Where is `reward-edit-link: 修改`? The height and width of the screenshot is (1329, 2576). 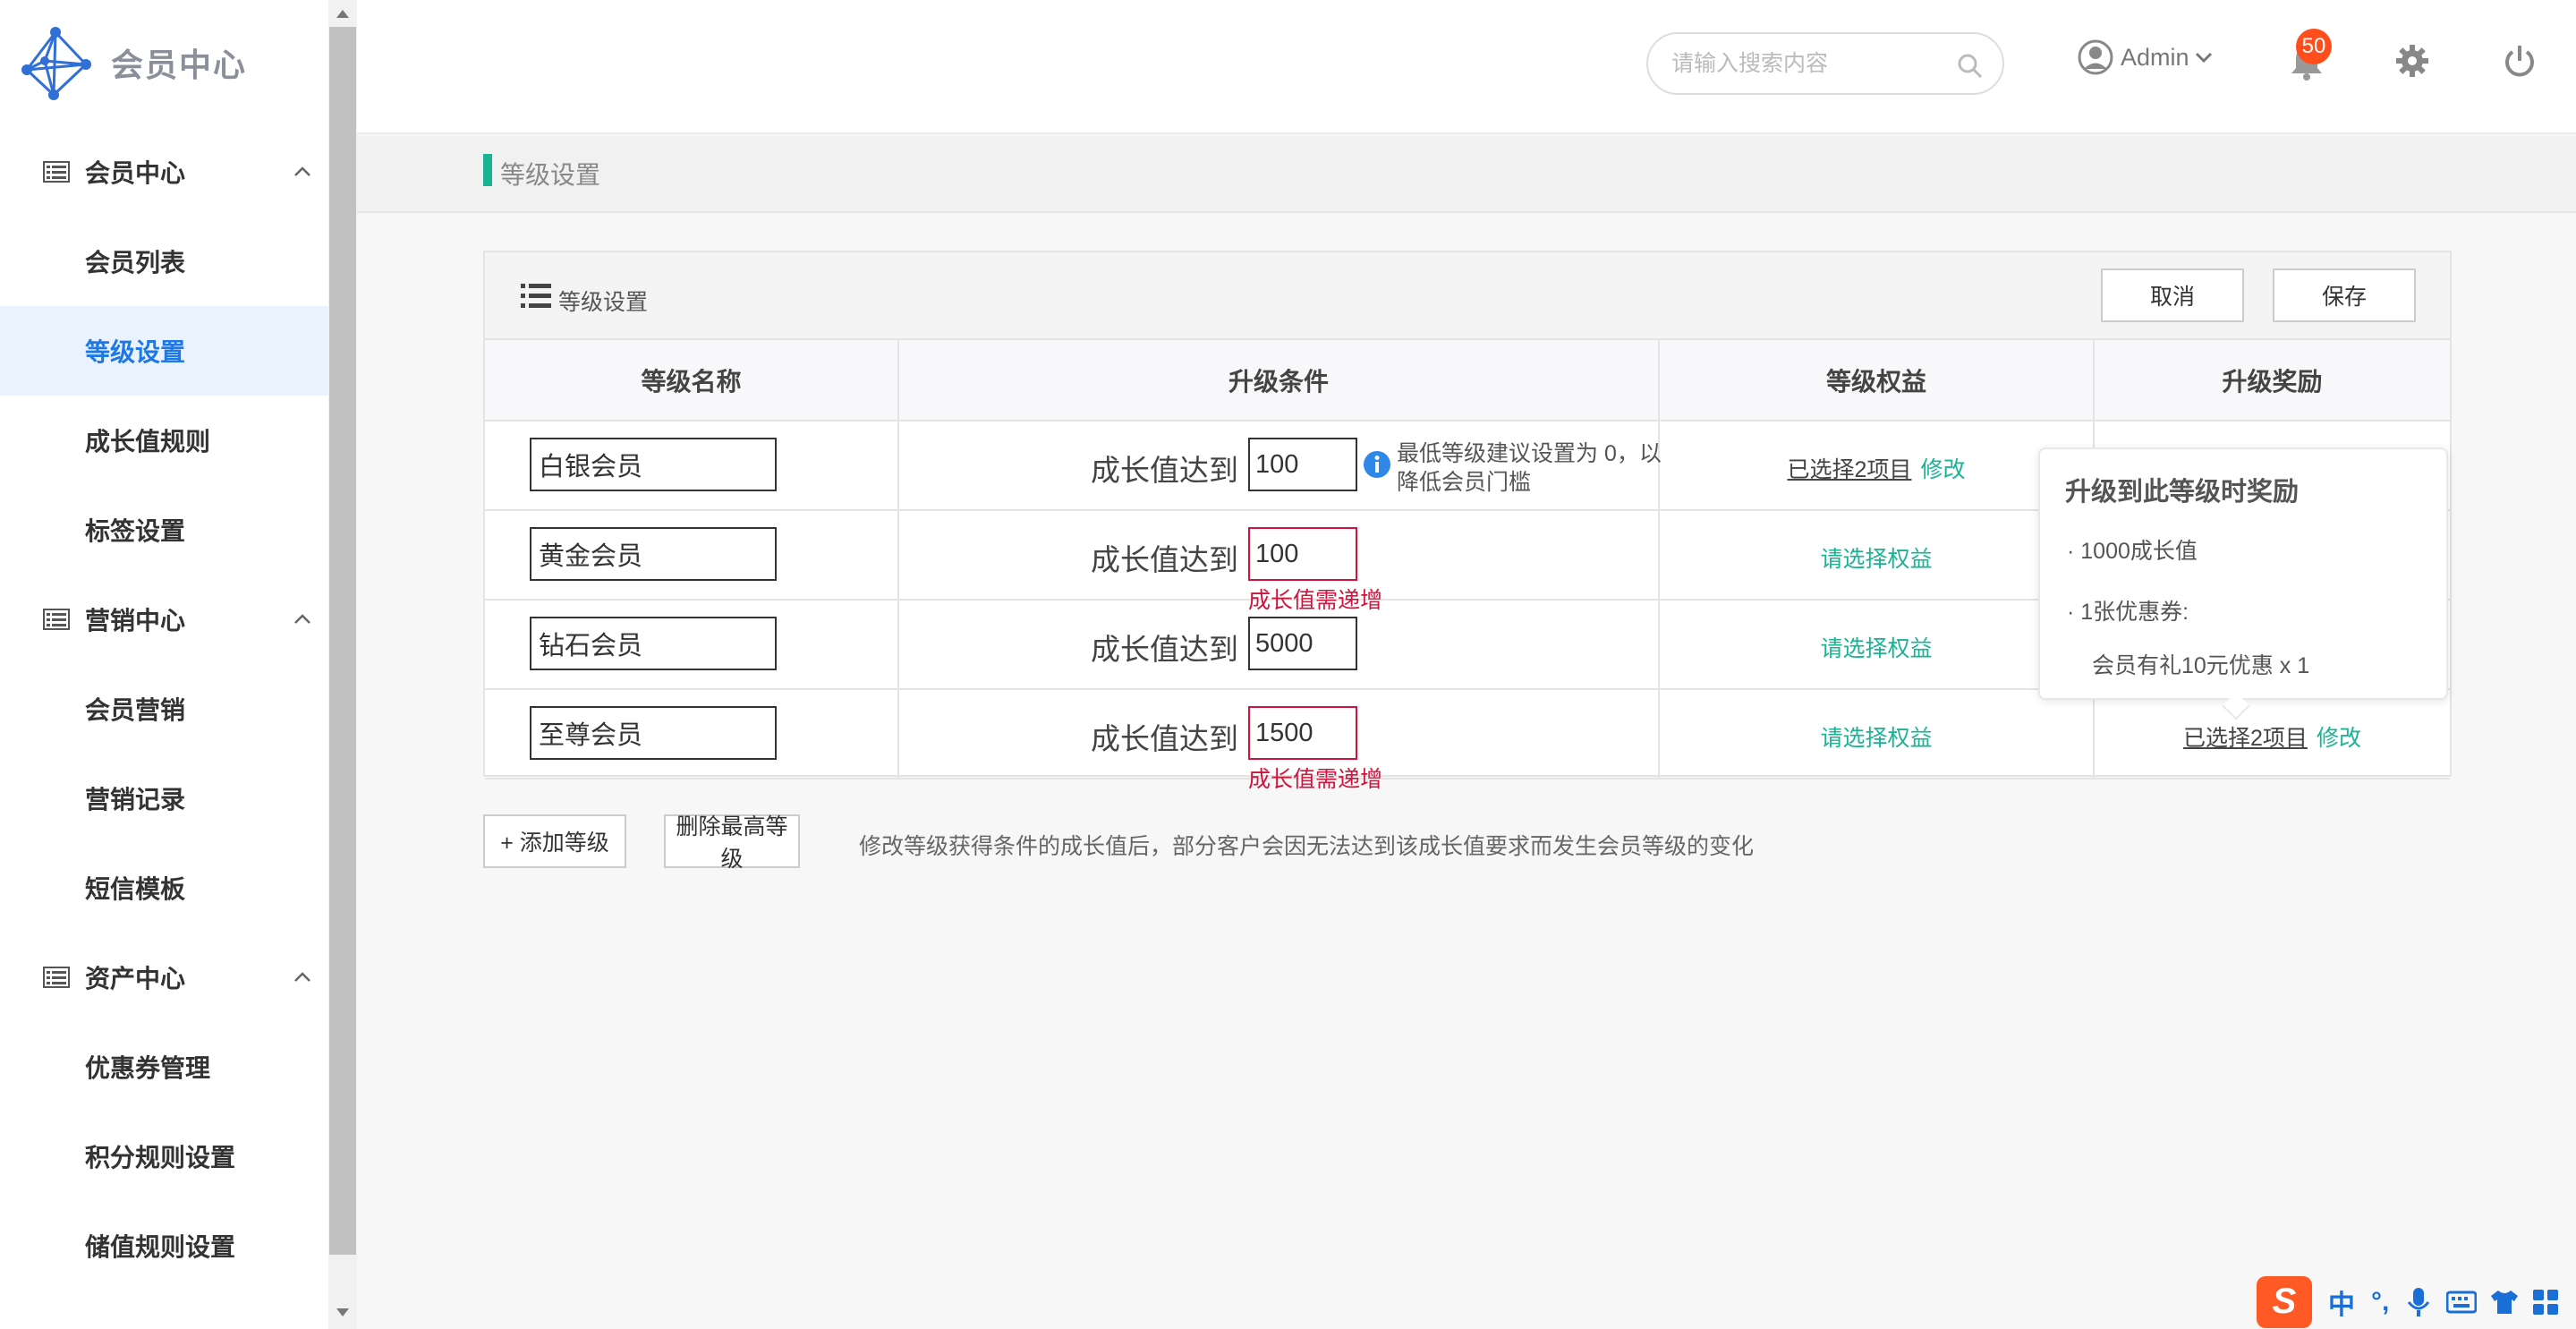
reward-edit-link: 修改 is located at coordinates (2339, 738).